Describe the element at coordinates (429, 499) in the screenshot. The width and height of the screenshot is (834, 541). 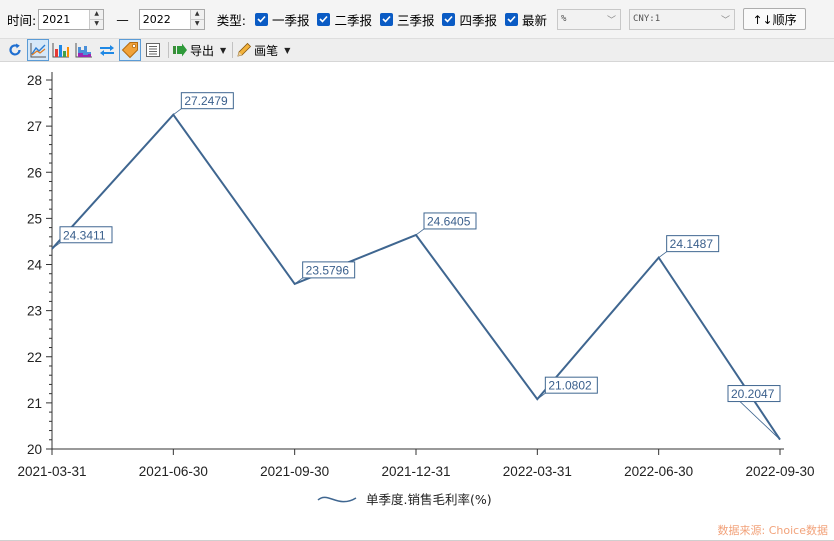
I see `legend-label: 单季度.销售毛利率(%)` at that location.